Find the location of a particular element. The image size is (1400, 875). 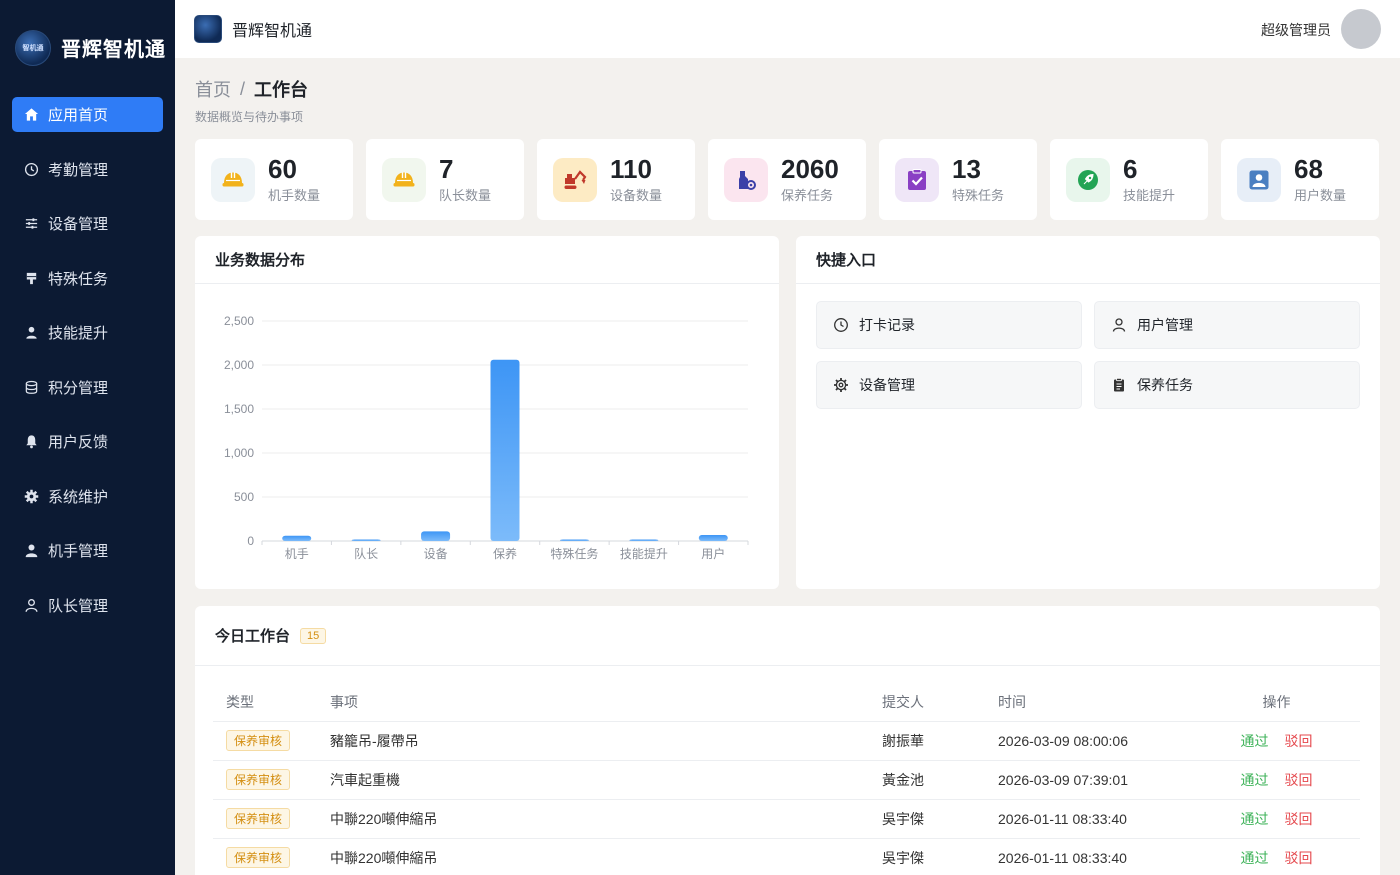

stat-label: 机手数量 is located at coordinates (294, 195).